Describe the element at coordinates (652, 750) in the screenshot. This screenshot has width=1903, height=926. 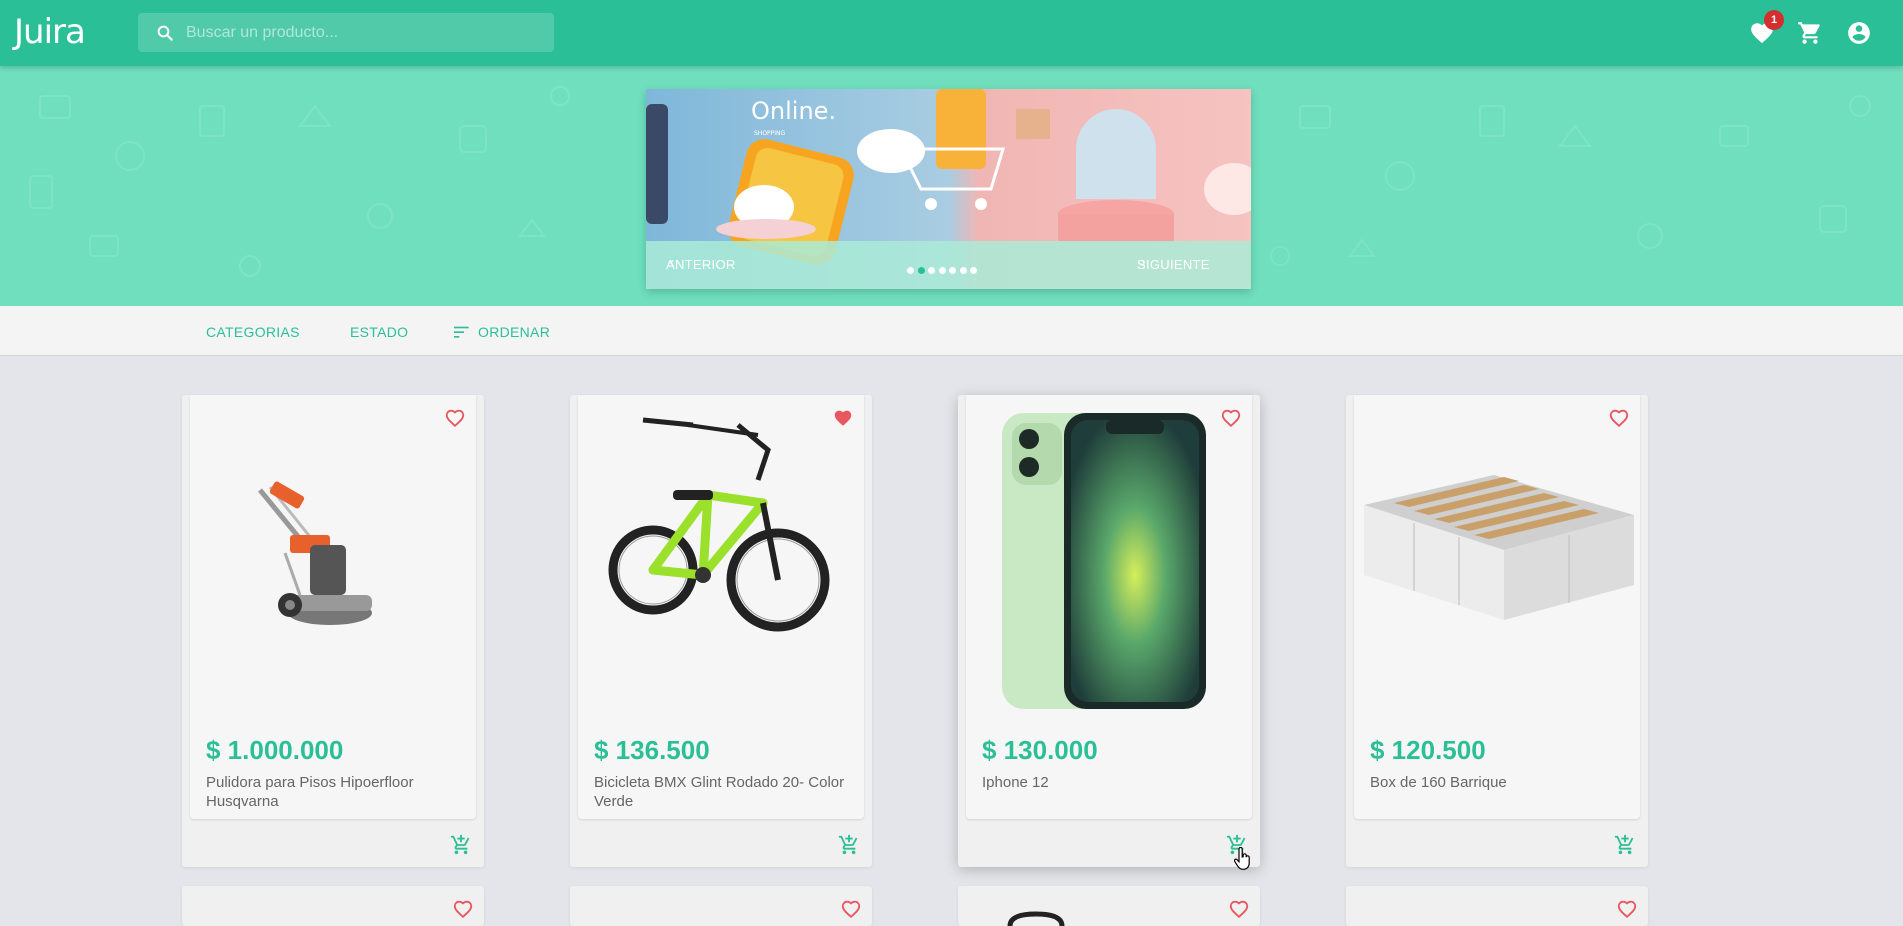
I see `product-price: $ 136.500` at that location.